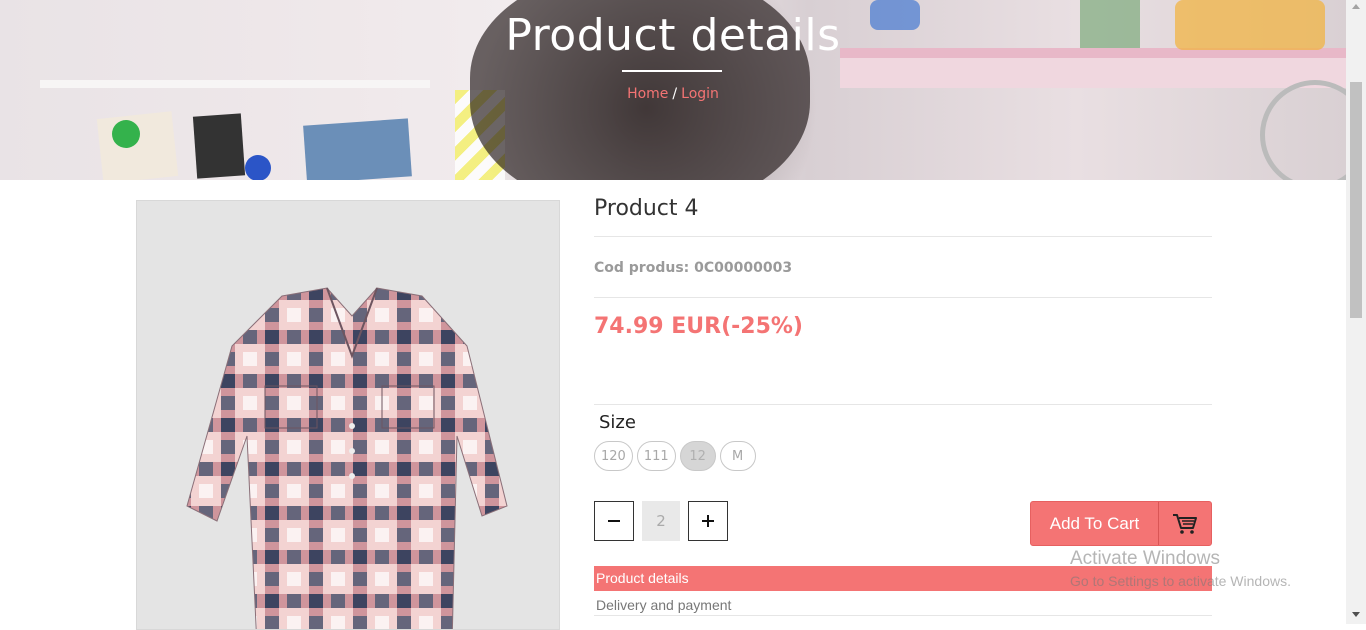 Image resolution: width=1366 pixels, height=630 pixels. I want to click on size-options: 120 111 12 M, so click(675, 456).